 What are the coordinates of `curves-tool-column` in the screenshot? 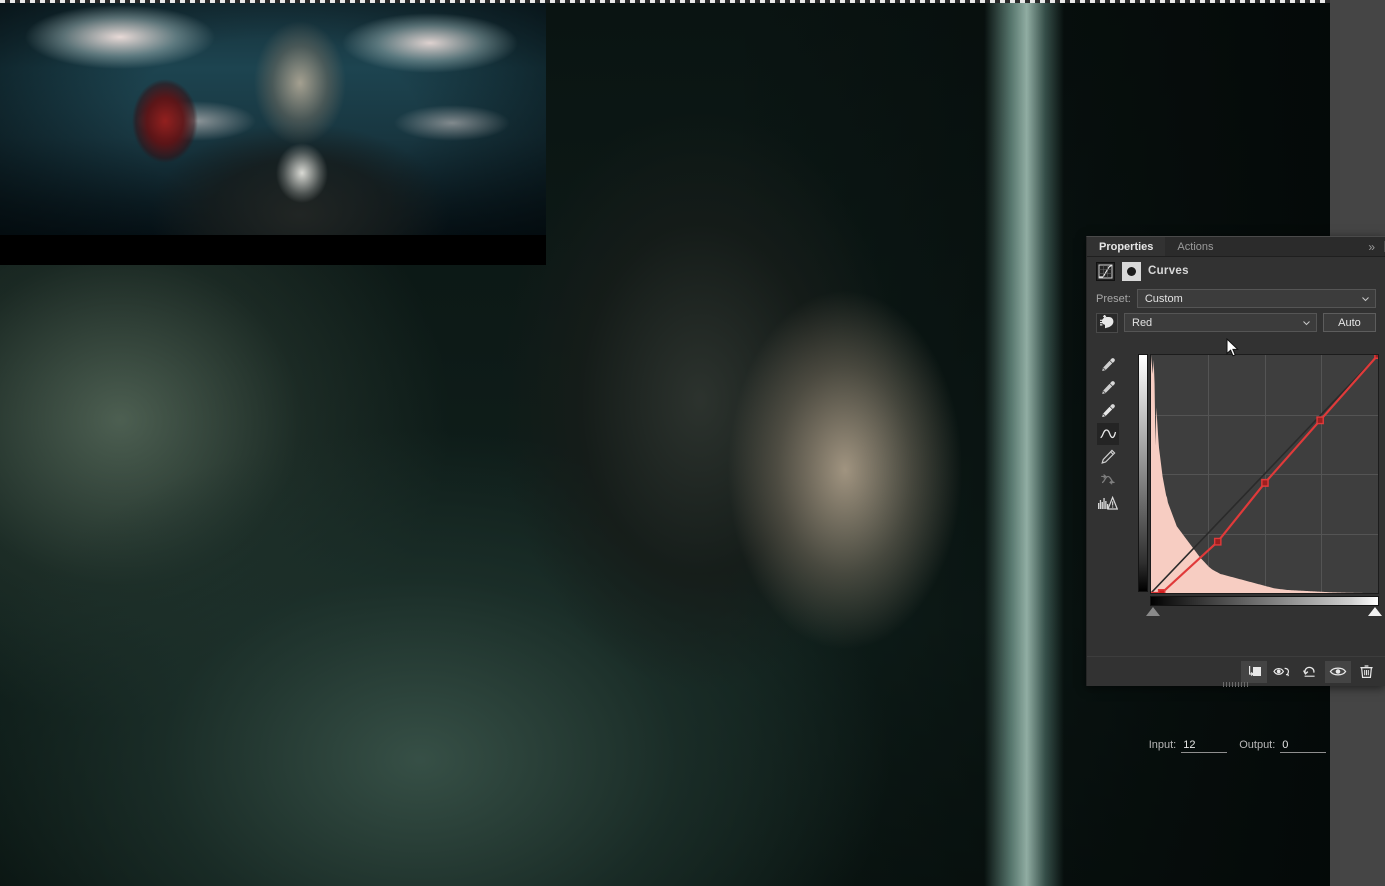 It's located at (1108, 446).